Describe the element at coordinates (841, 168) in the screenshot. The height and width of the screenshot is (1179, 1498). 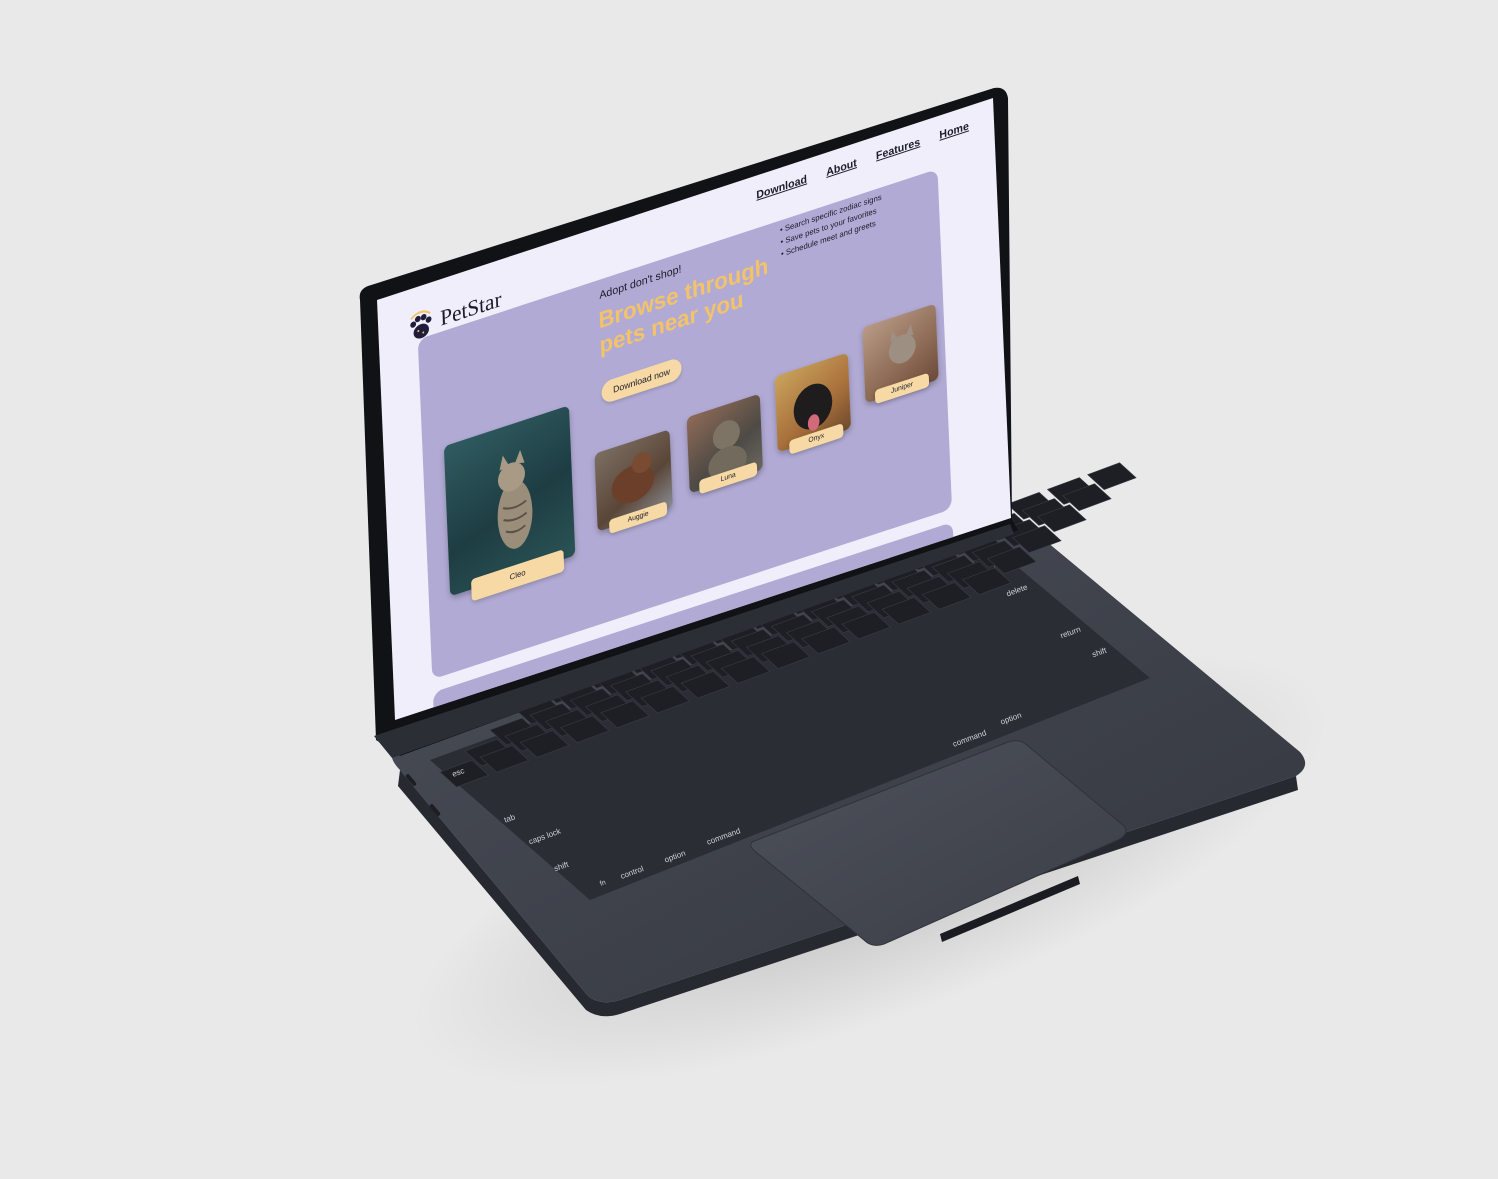
I see `nav-about: About` at that location.